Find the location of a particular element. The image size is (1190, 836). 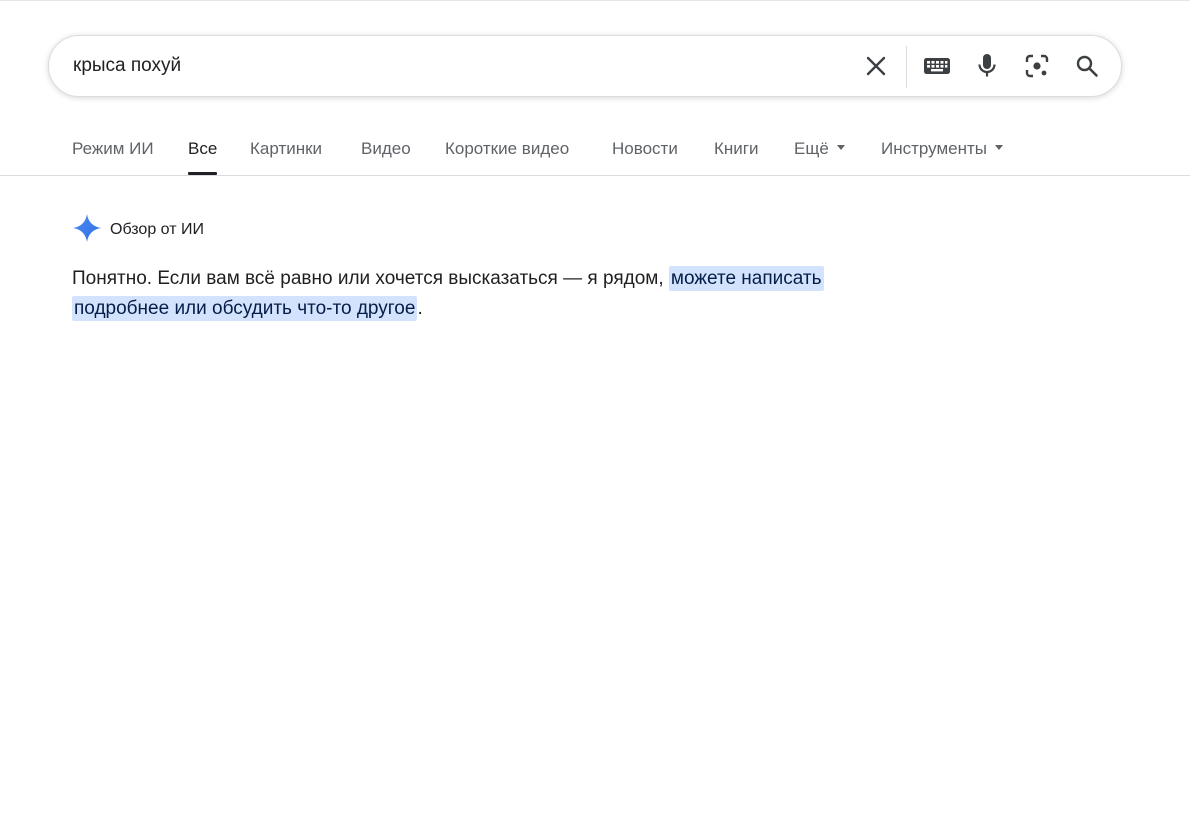

search-box-divider is located at coordinates (906, 67).